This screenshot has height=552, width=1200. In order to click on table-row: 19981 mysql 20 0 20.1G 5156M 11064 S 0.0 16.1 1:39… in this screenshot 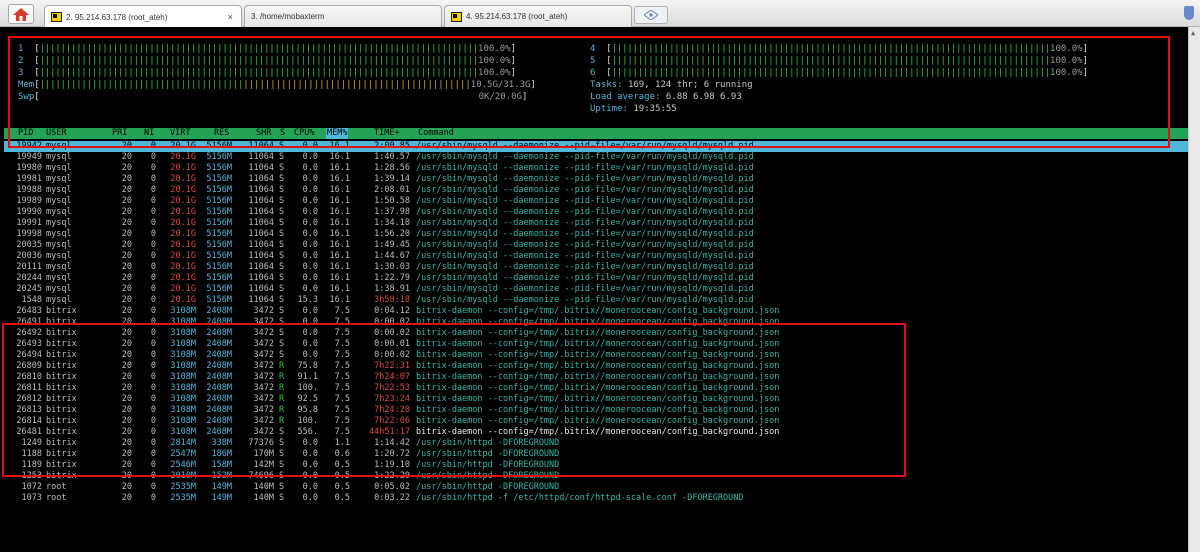, I will do `click(596, 179)`.